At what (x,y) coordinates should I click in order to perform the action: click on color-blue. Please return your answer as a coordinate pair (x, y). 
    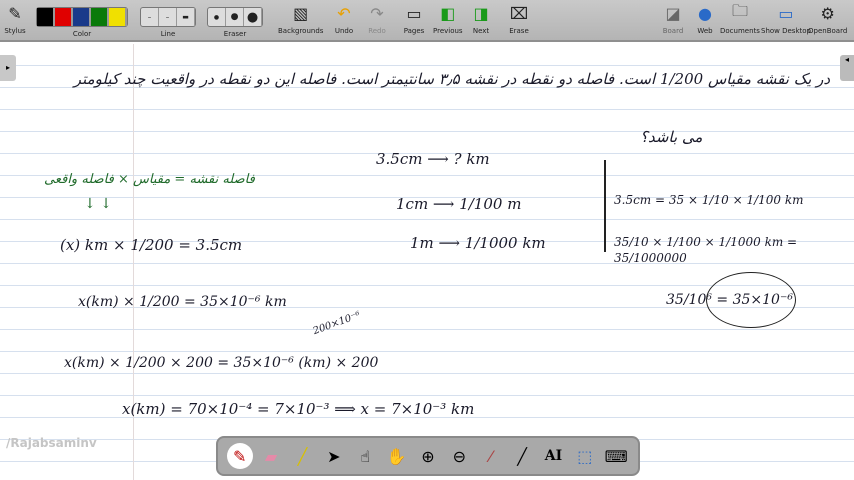
    Looking at the image, I should click on (82, 17).